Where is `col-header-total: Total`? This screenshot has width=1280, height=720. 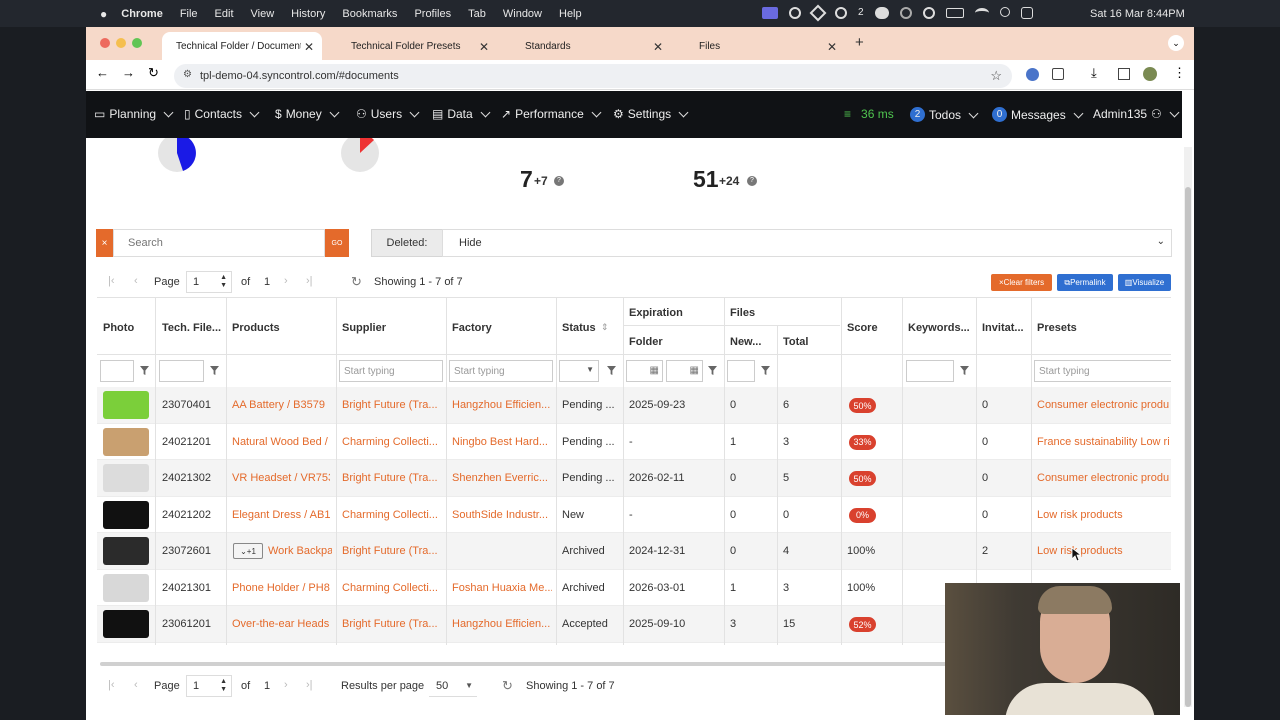 col-header-total: Total is located at coordinates (795, 342).